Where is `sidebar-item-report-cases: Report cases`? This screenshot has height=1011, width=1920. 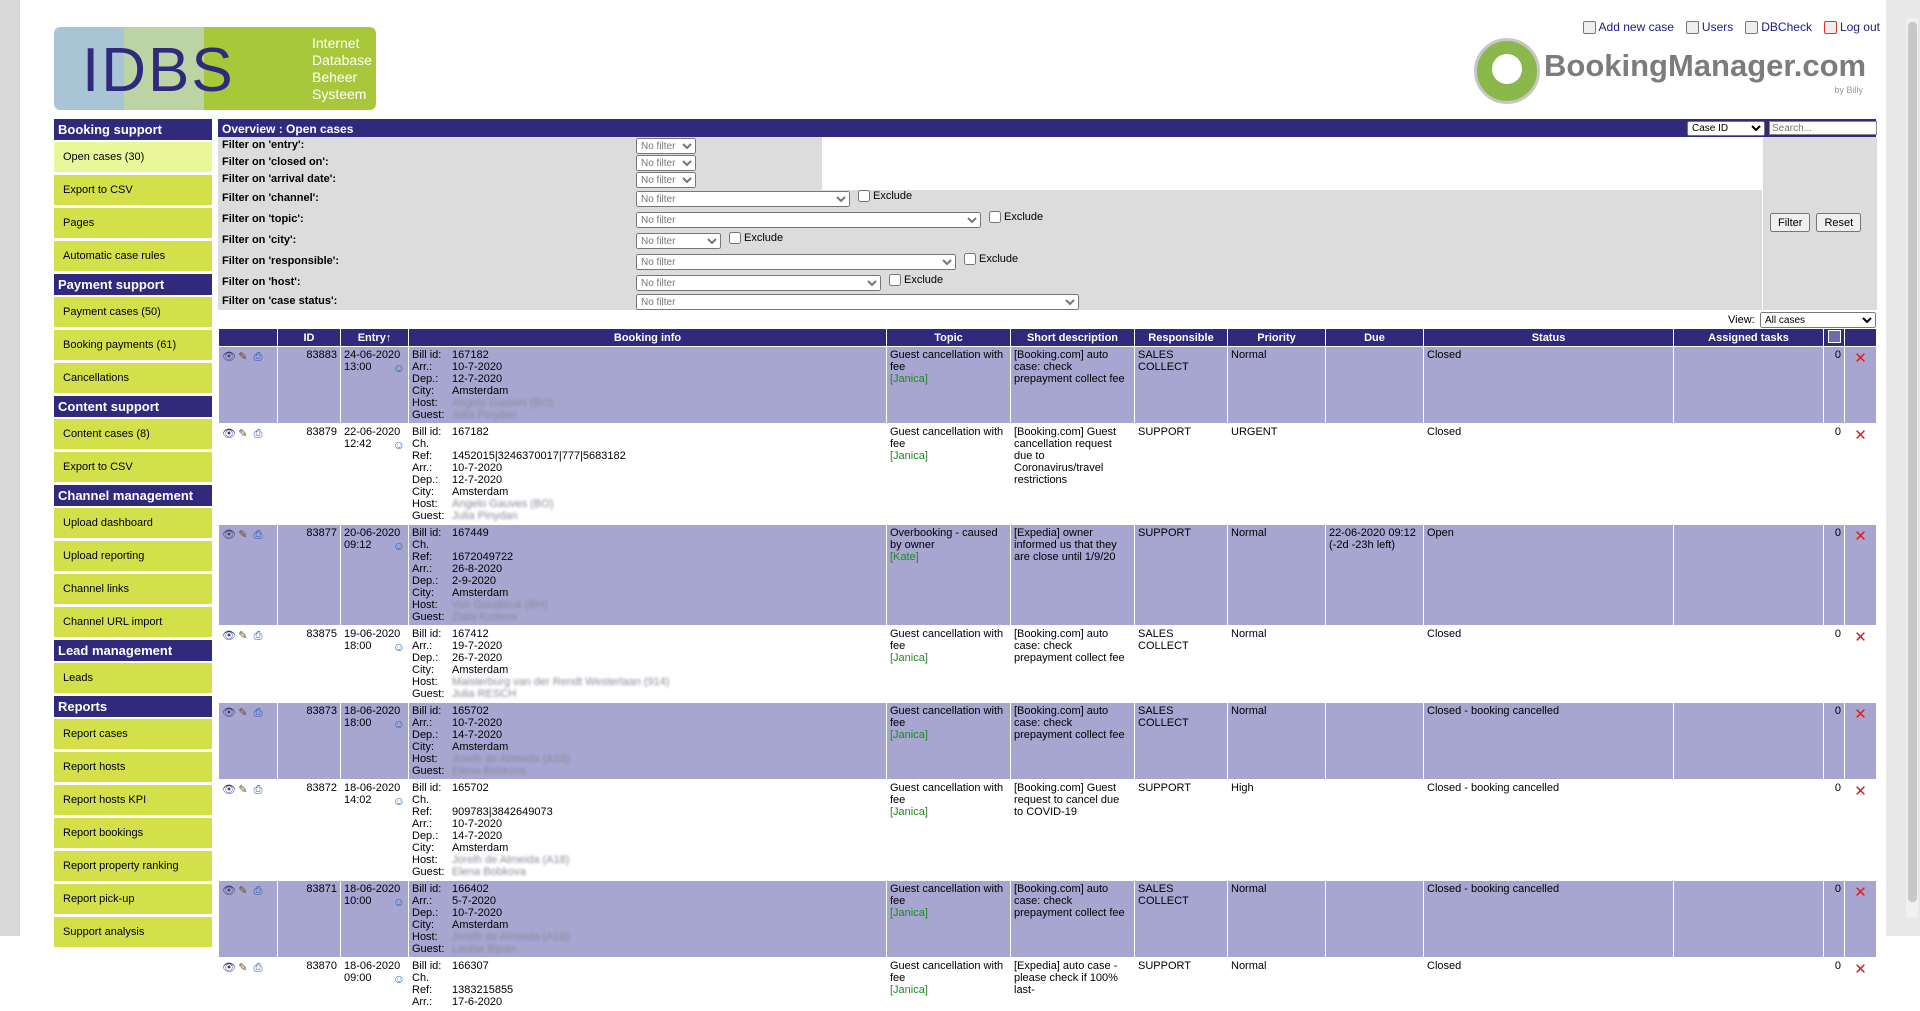
sidebar-item-report-cases: Report cases is located at coordinates (133, 734).